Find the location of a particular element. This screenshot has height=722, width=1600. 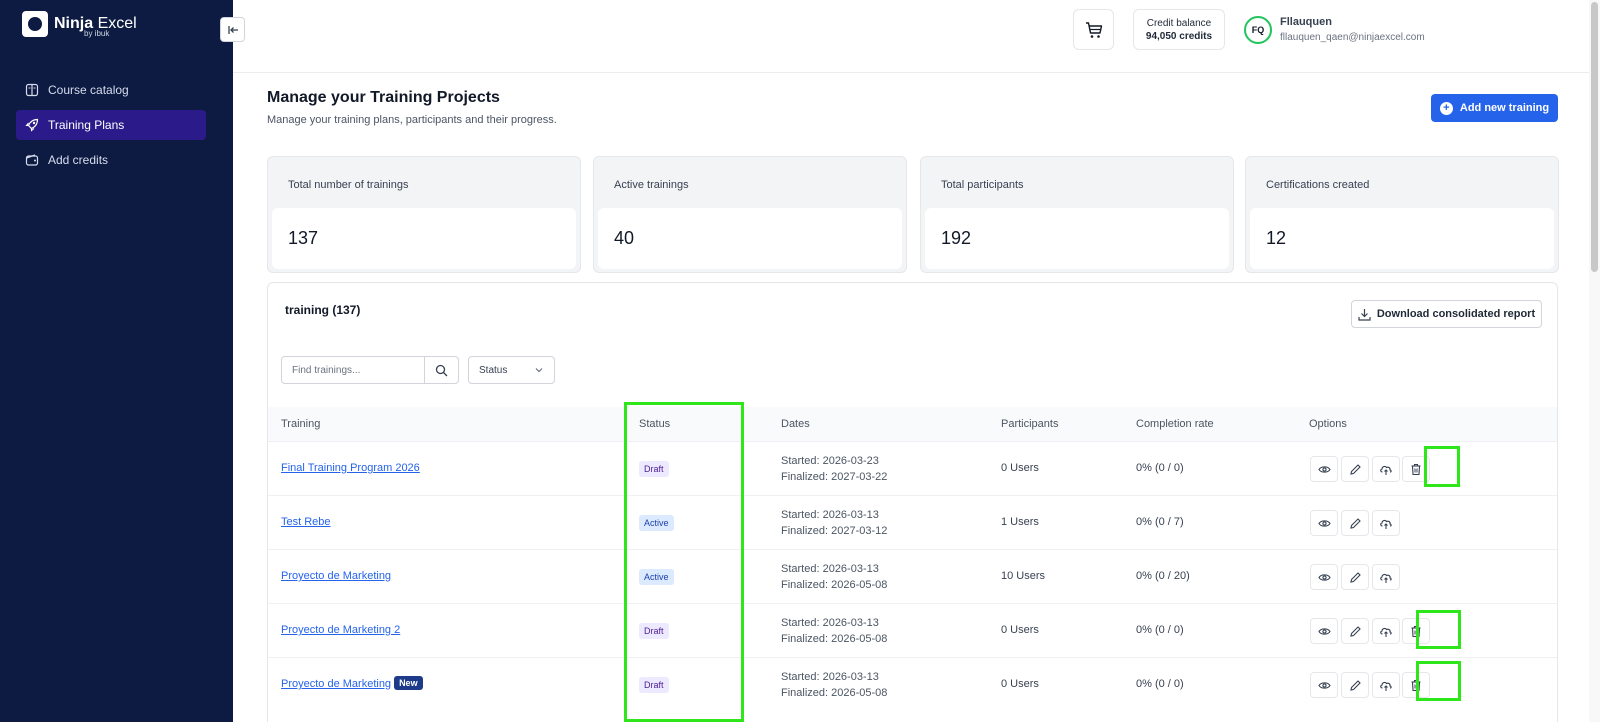

cart-button is located at coordinates (1093, 29).